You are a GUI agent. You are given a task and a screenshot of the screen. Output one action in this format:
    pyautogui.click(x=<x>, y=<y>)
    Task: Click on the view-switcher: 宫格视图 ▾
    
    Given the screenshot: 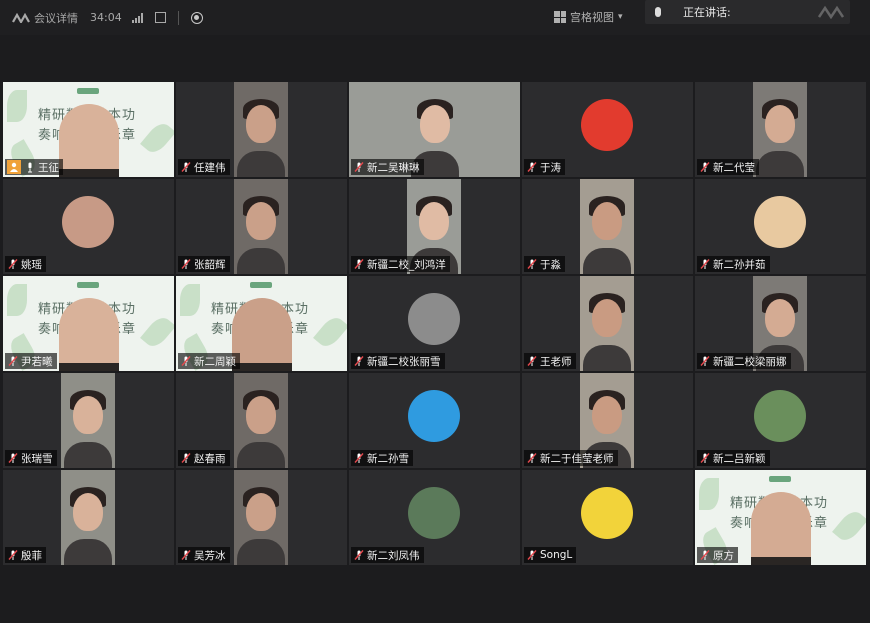 What is the action you would take?
    pyautogui.click(x=588, y=17)
    